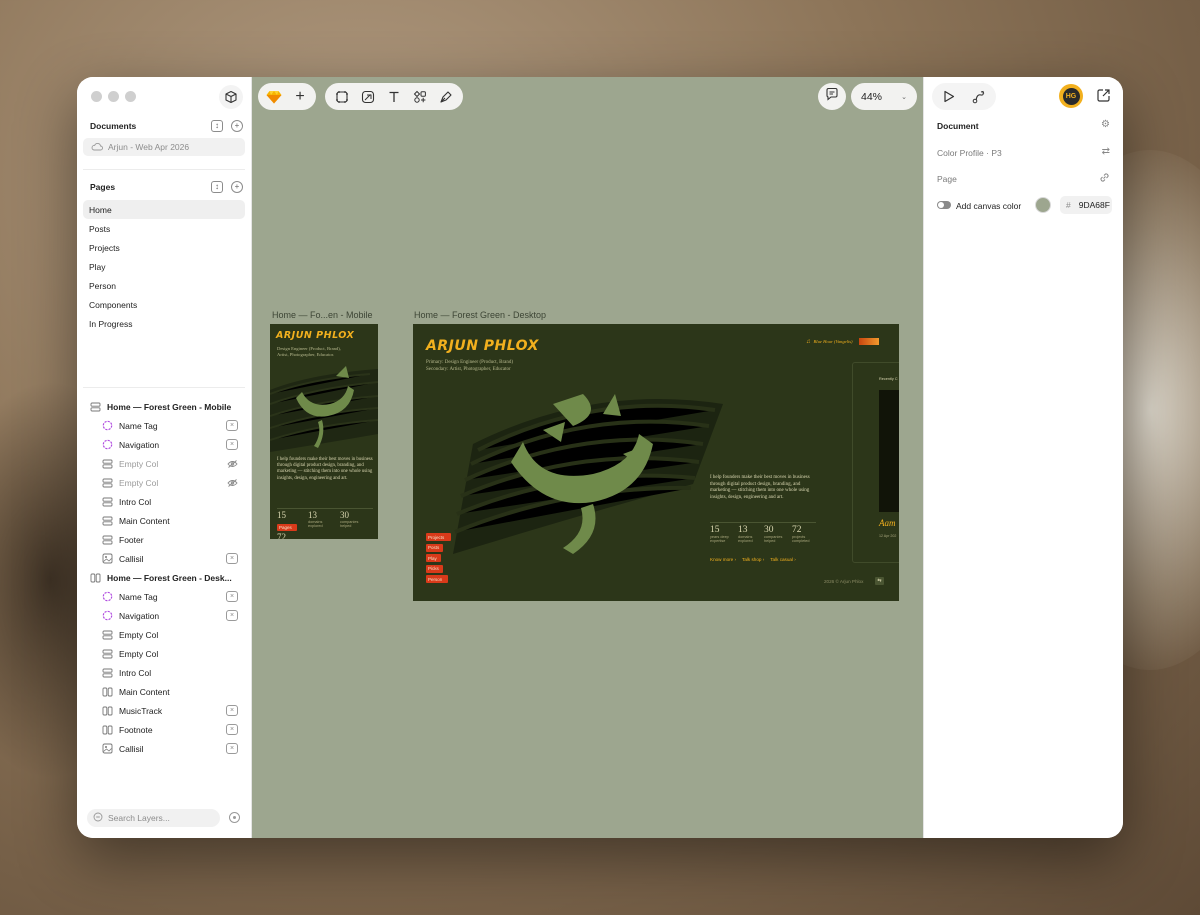 The width and height of the screenshot is (1200, 915). What do you see at coordinates (107, 540) in the screenshot?
I see `stack-icon` at bounding box center [107, 540].